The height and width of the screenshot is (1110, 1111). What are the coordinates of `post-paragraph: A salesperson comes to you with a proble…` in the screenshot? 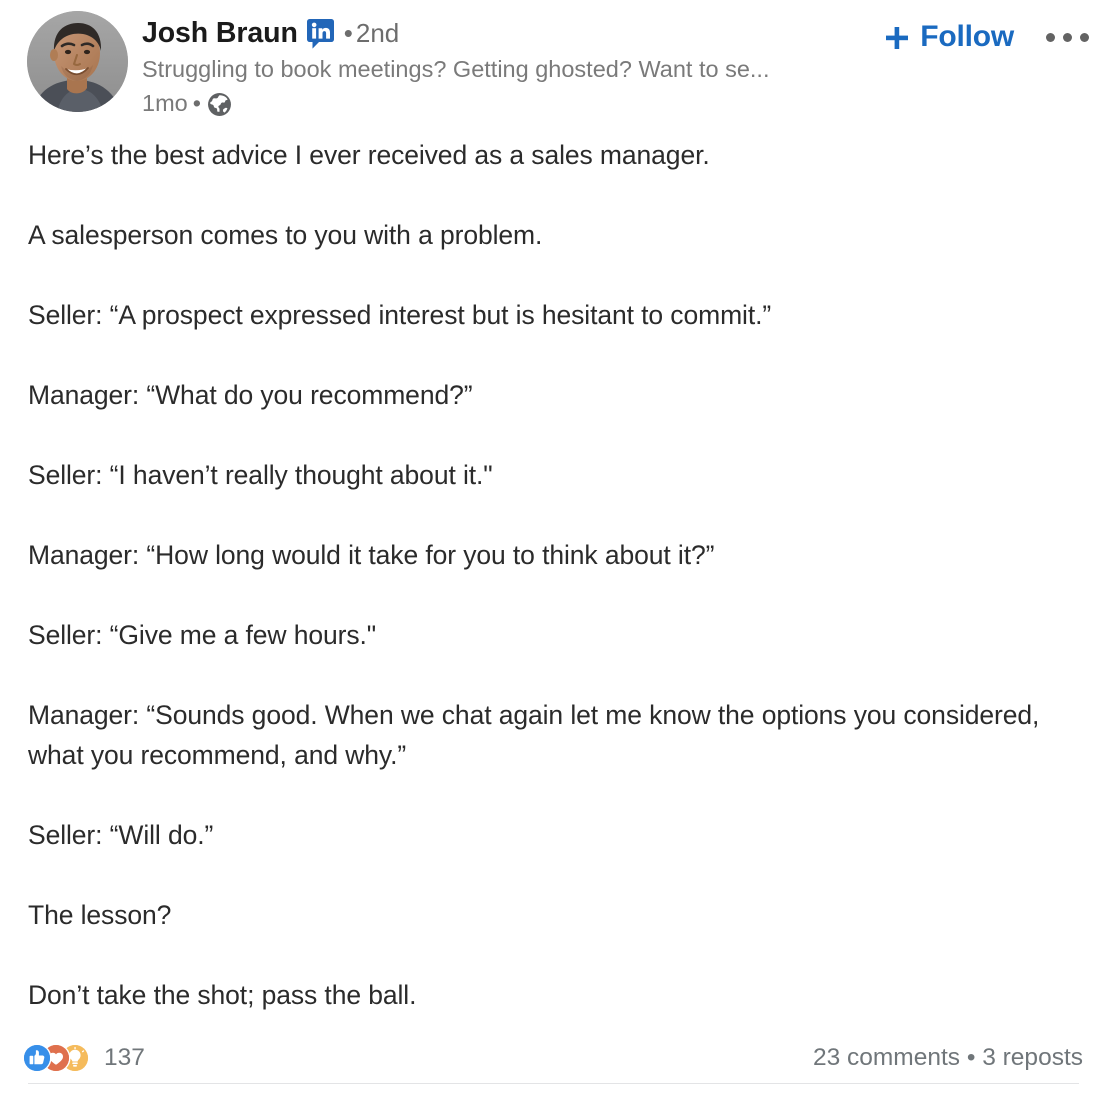 It's located at (285, 235).